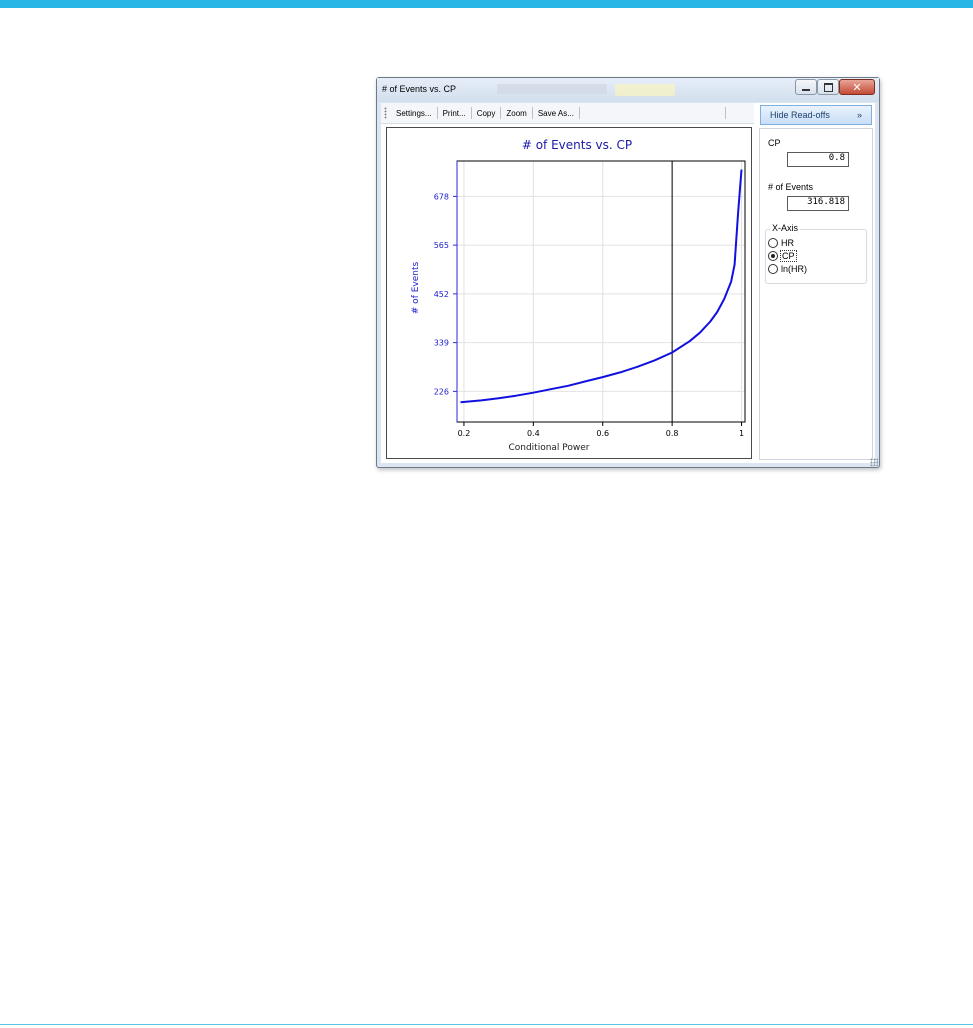  Describe the element at coordinates (602, 433) in the screenshot. I see `x-tick-label: 0.6` at that location.